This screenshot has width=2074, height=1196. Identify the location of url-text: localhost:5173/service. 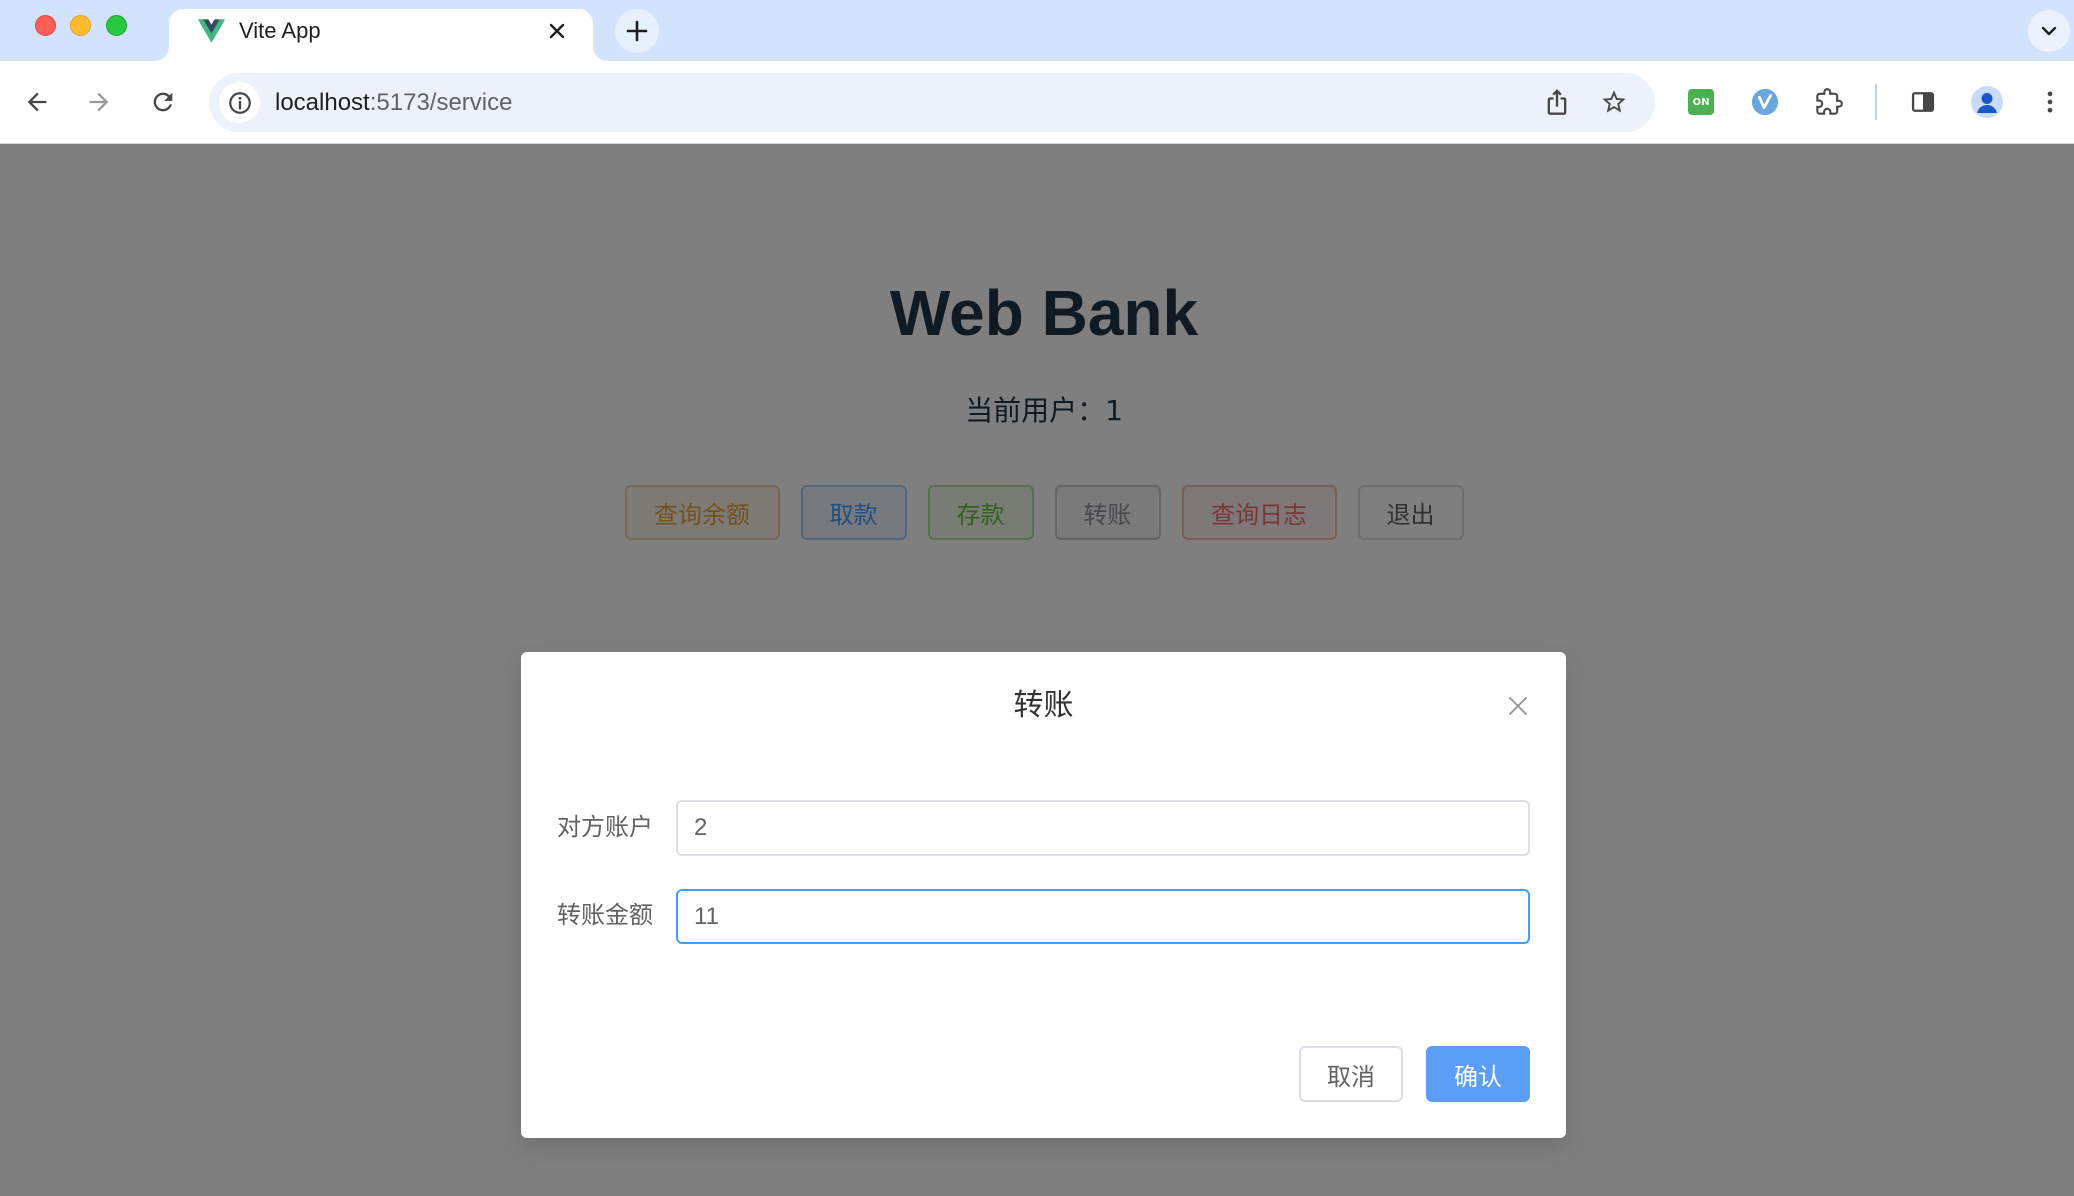
(393, 102).